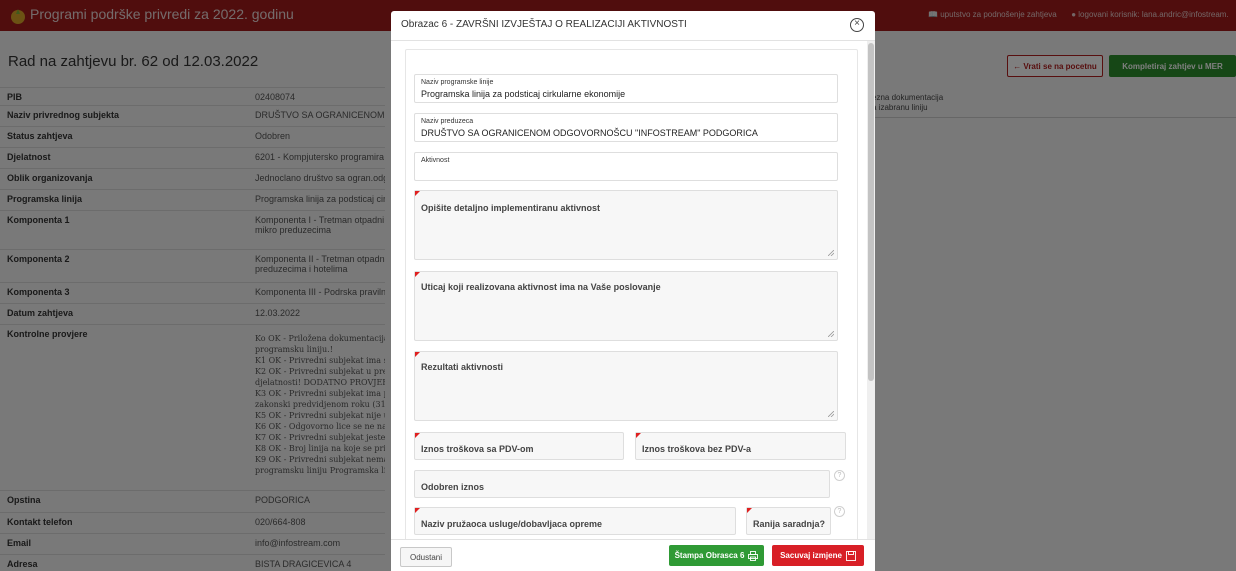  I want to click on printer-icon, so click(753, 555).